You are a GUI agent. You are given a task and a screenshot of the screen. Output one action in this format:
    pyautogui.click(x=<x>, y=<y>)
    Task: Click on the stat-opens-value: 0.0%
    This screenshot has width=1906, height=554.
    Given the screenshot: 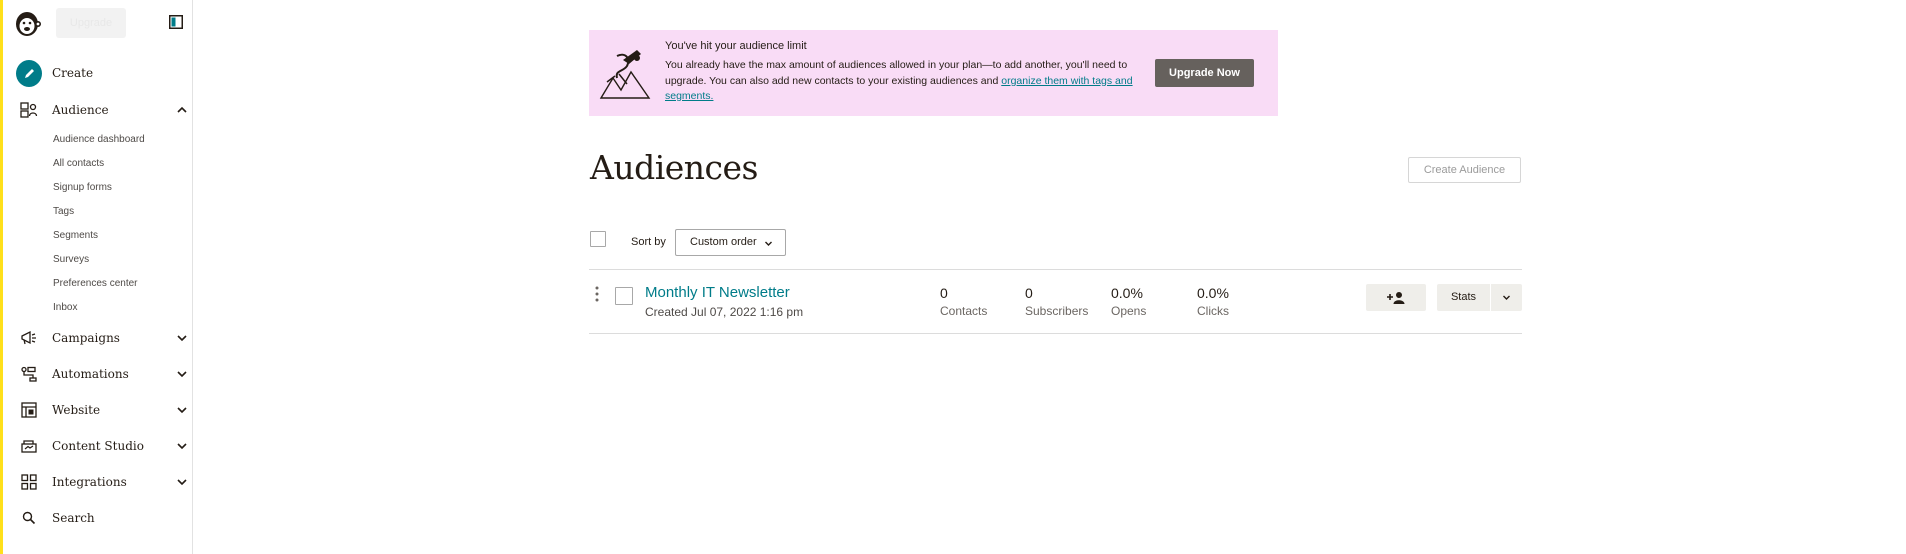 What is the action you would take?
    pyautogui.click(x=1127, y=293)
    